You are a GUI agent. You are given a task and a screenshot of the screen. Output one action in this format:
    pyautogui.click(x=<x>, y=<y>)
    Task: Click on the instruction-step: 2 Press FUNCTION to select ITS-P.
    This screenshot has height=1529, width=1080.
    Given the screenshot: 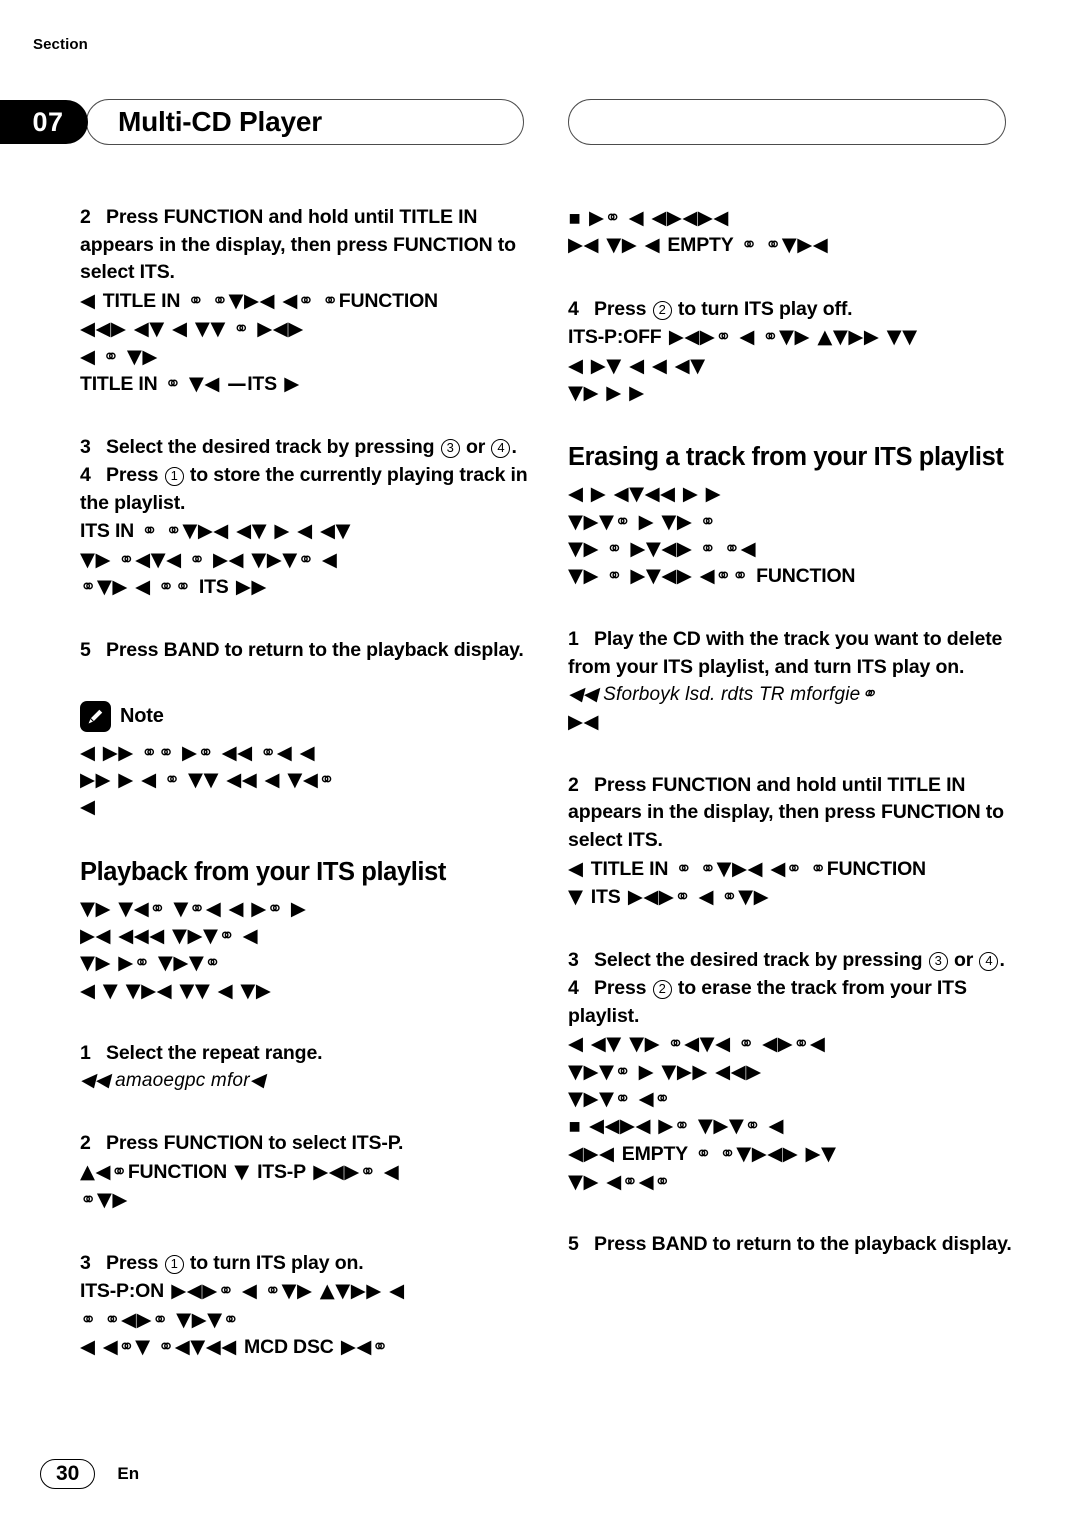 What is the action you would take?
    pyautogui.click(x=306, y=1144)
    